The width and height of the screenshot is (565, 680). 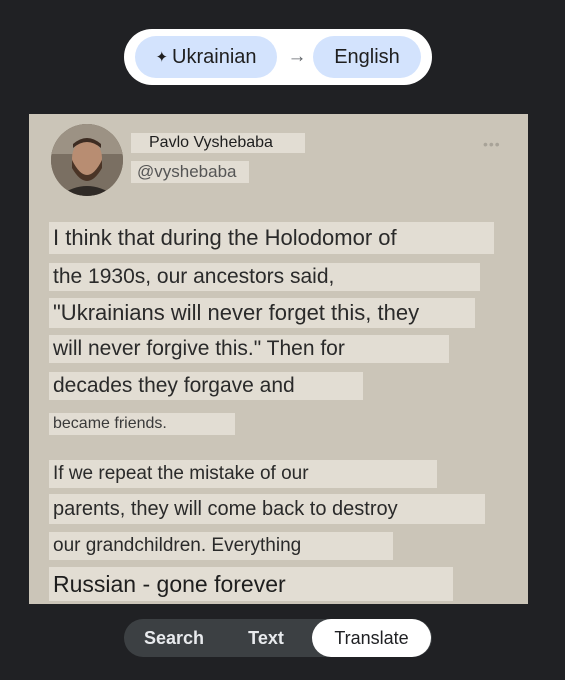 I want to click on translated-line: became friends., so click(x=142, y=424).